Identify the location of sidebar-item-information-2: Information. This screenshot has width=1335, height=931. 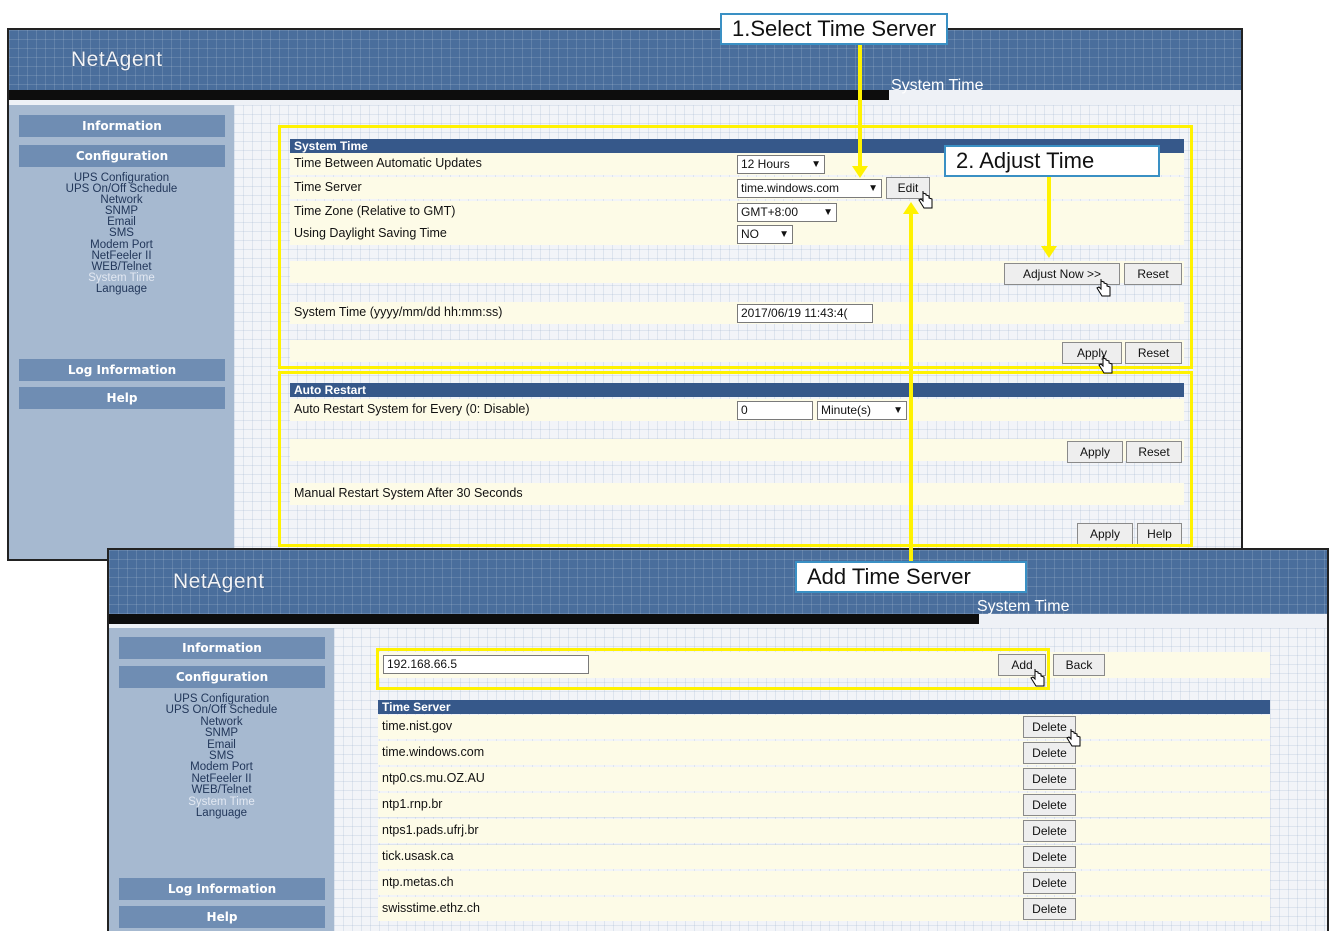
(222, 648).